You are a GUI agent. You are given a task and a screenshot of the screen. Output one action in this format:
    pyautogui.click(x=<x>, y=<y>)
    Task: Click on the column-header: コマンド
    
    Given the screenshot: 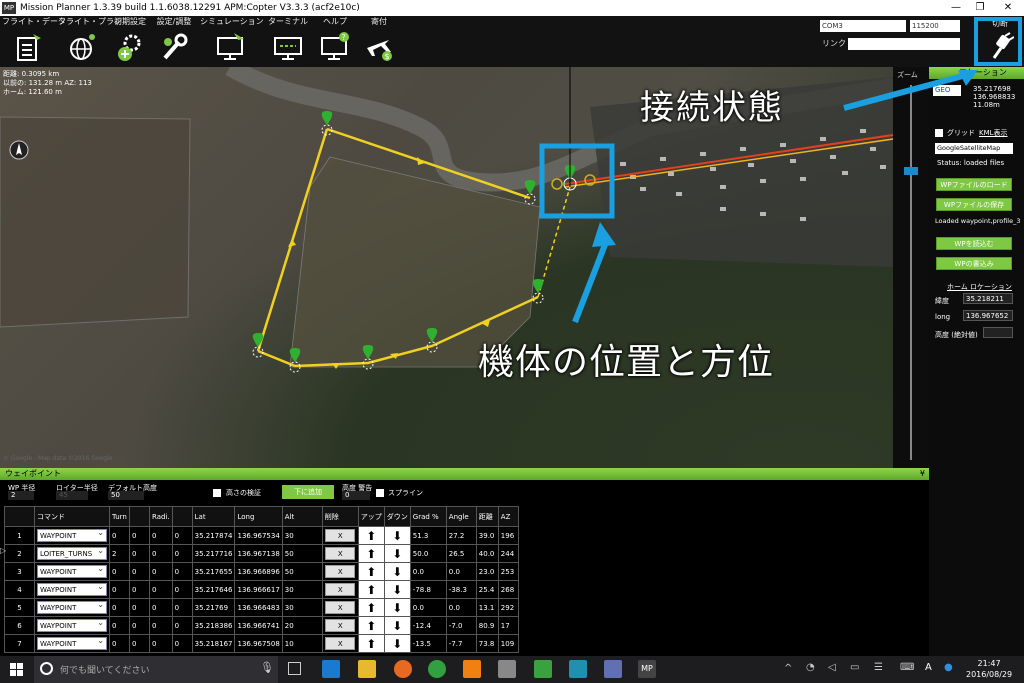 What is the action you would take?
    pyautogui.click(x=72, y=516)
    